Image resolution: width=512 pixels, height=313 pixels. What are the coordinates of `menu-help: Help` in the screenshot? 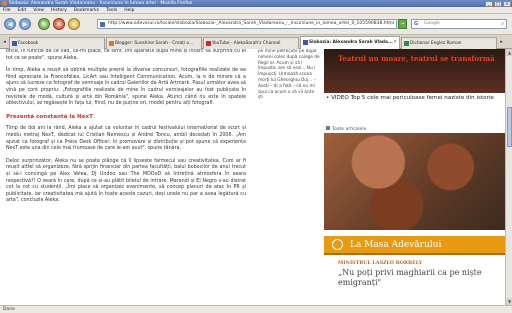 It's located at (129, 10).